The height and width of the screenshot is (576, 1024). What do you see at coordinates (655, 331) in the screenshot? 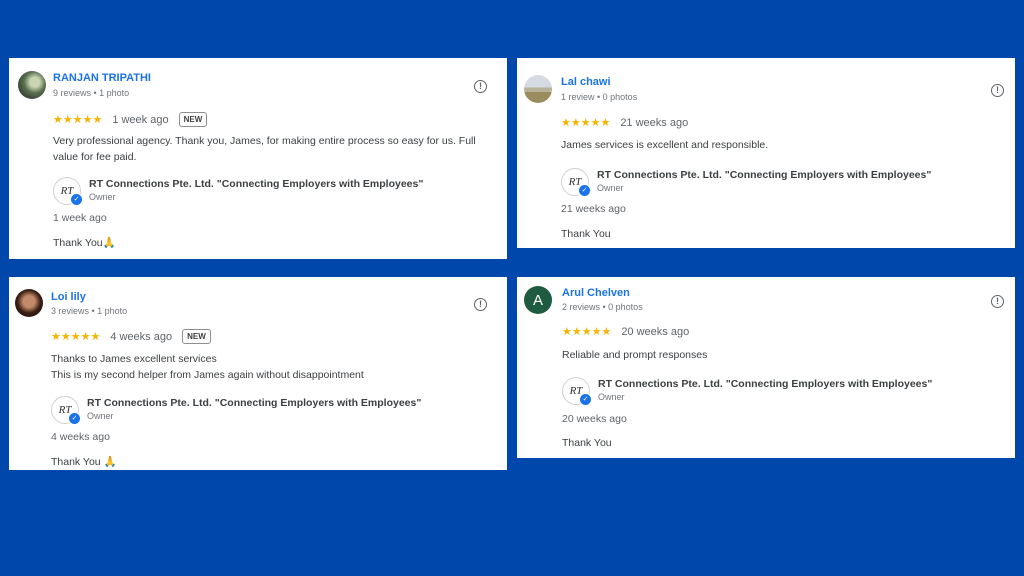
I see `review-time: 20 weeks ago` at bounding box center [655, 331].